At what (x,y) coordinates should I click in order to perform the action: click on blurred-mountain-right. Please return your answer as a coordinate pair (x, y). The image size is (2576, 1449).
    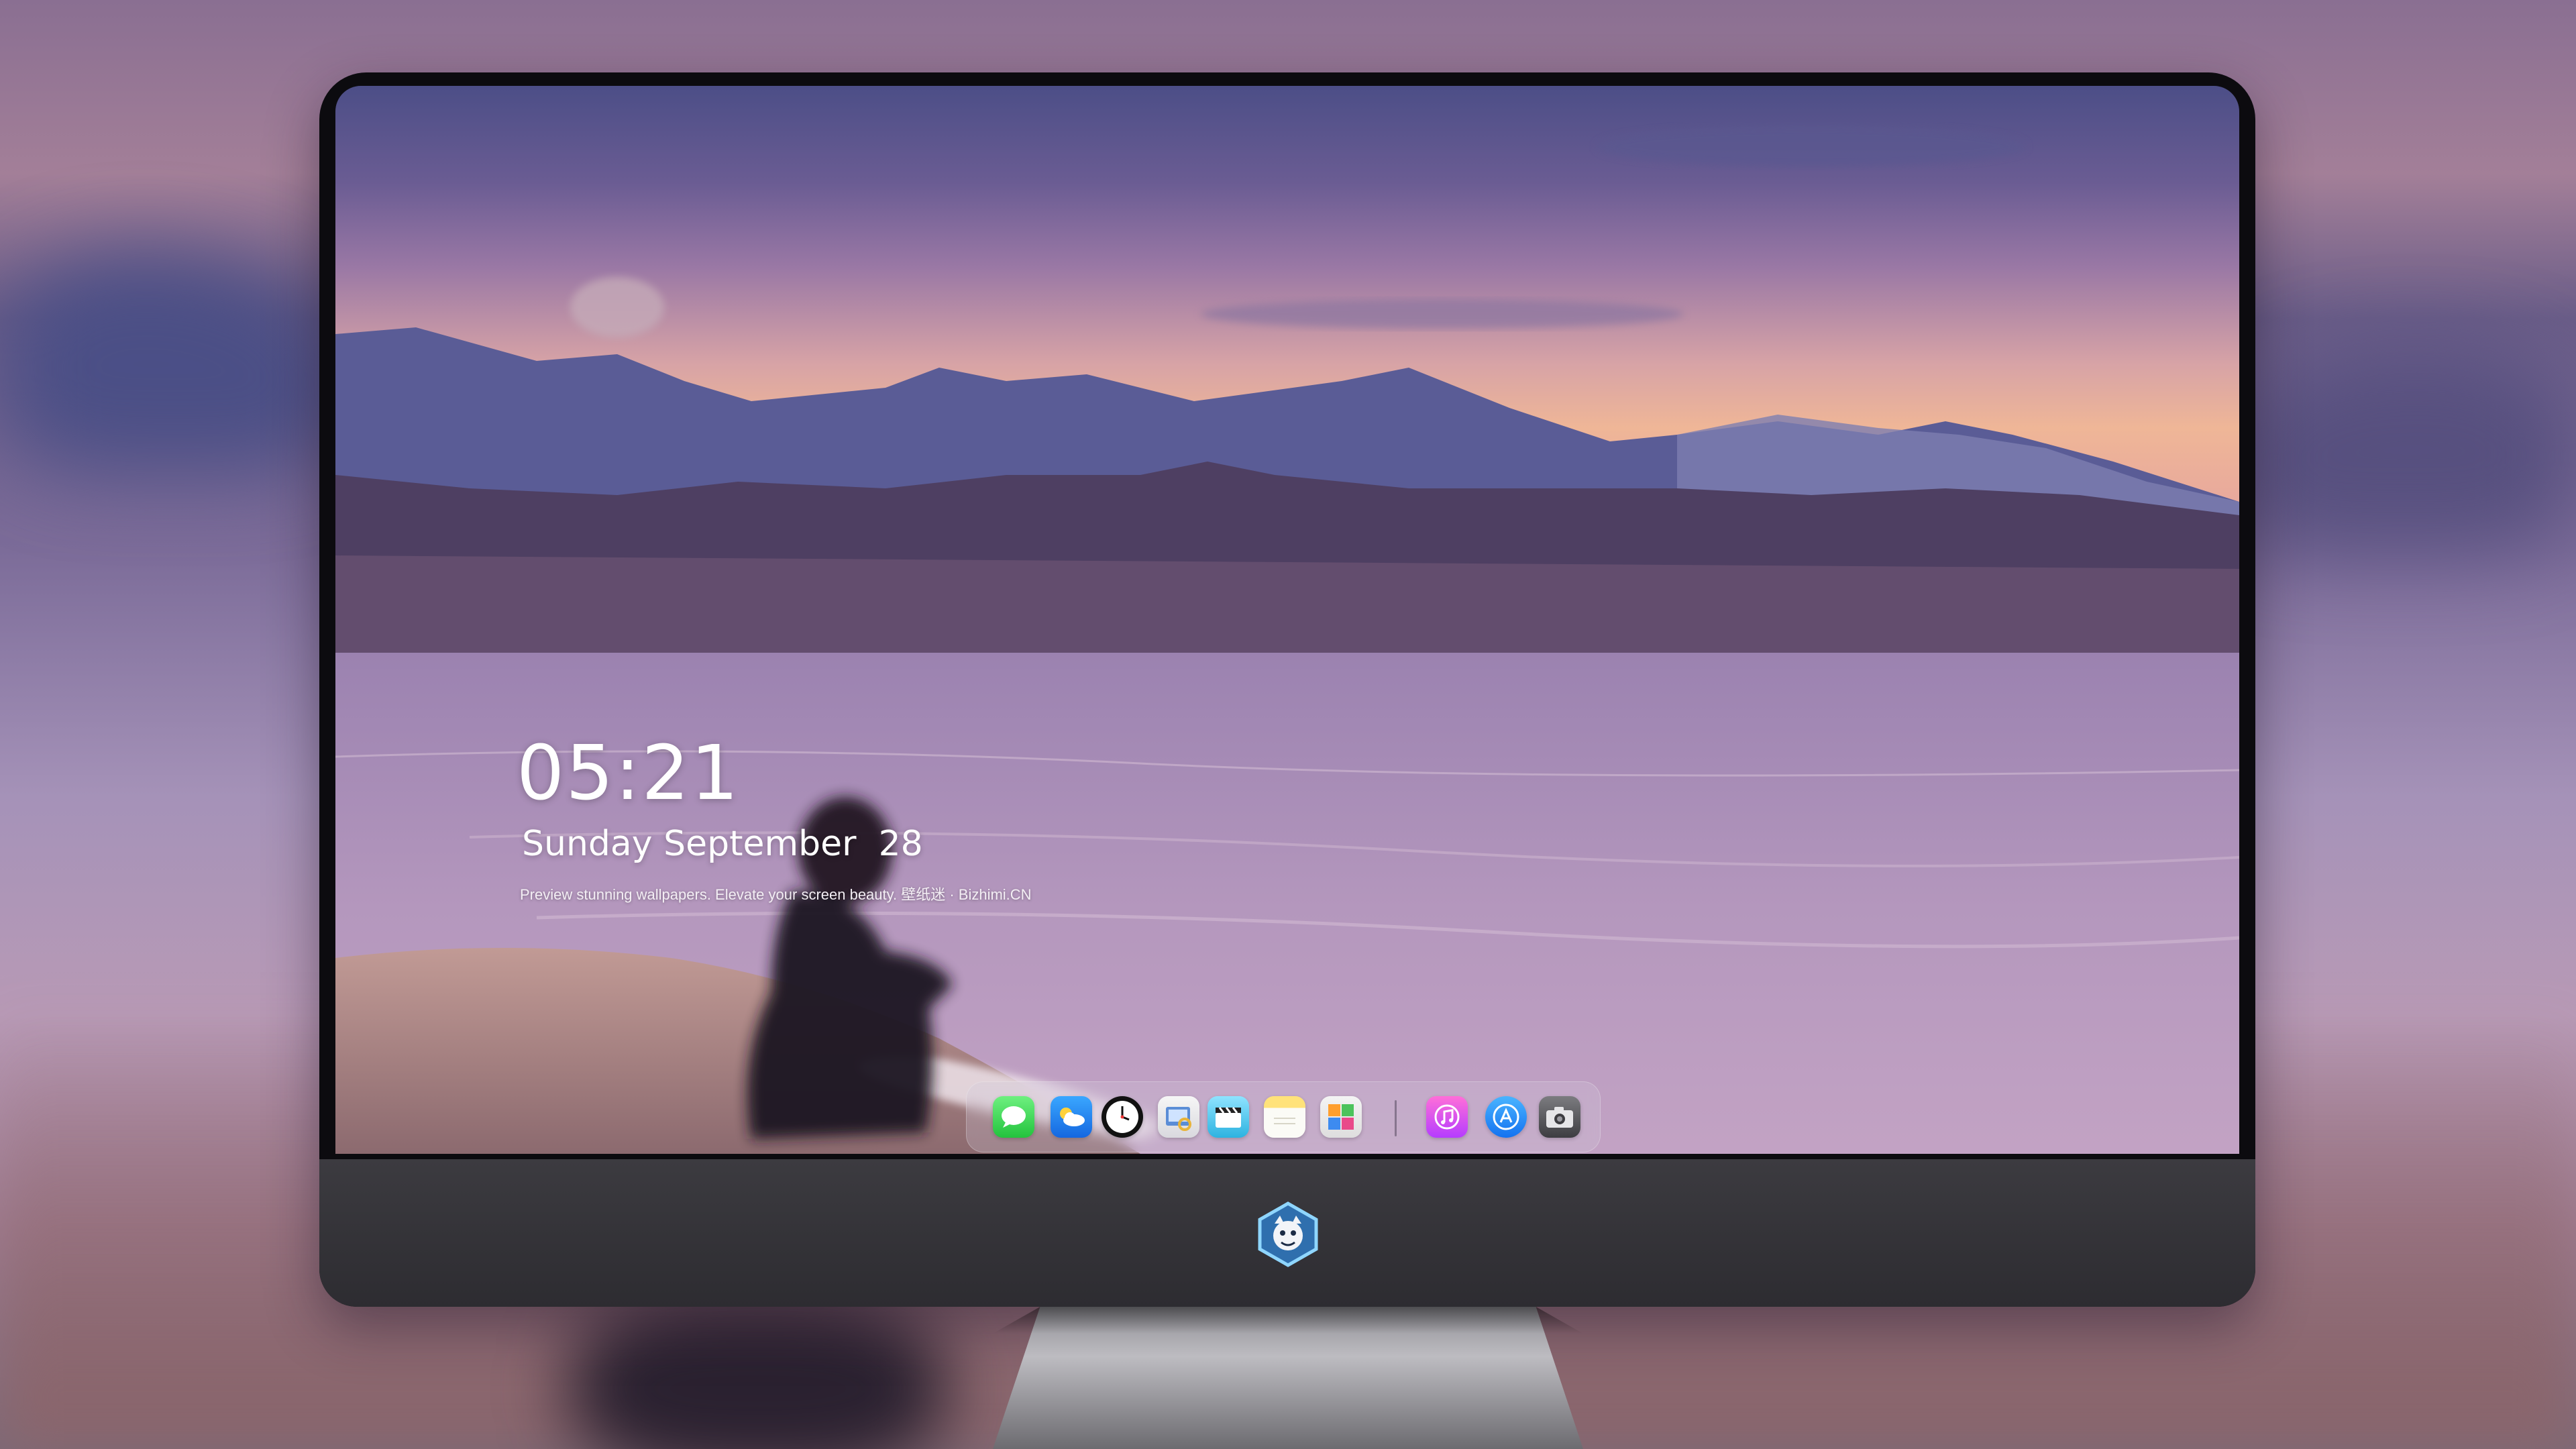
    Looking at the image, I should click on (2401, 449).